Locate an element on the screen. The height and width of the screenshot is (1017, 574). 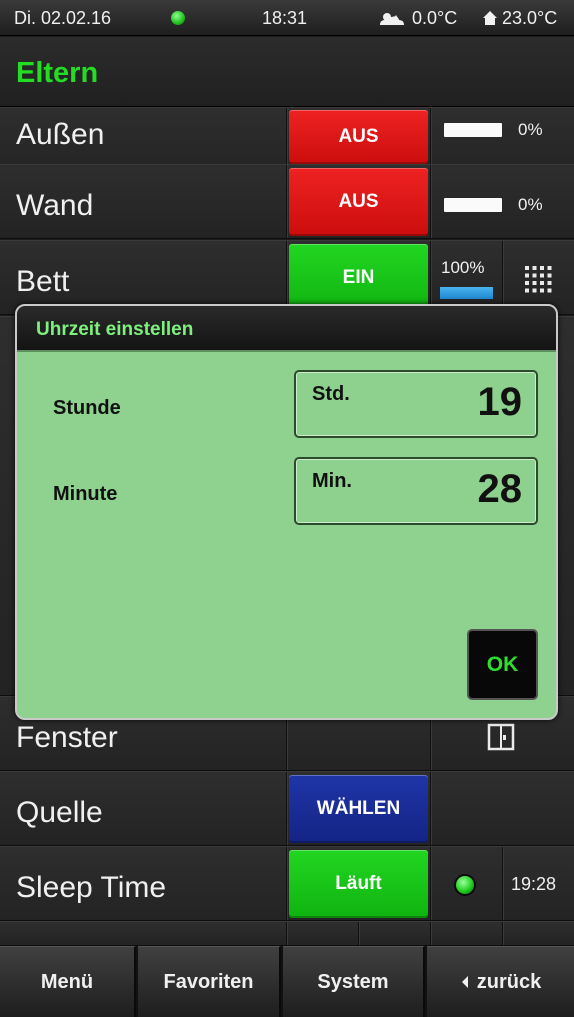
window-icon is located at coordinates (501, 737).